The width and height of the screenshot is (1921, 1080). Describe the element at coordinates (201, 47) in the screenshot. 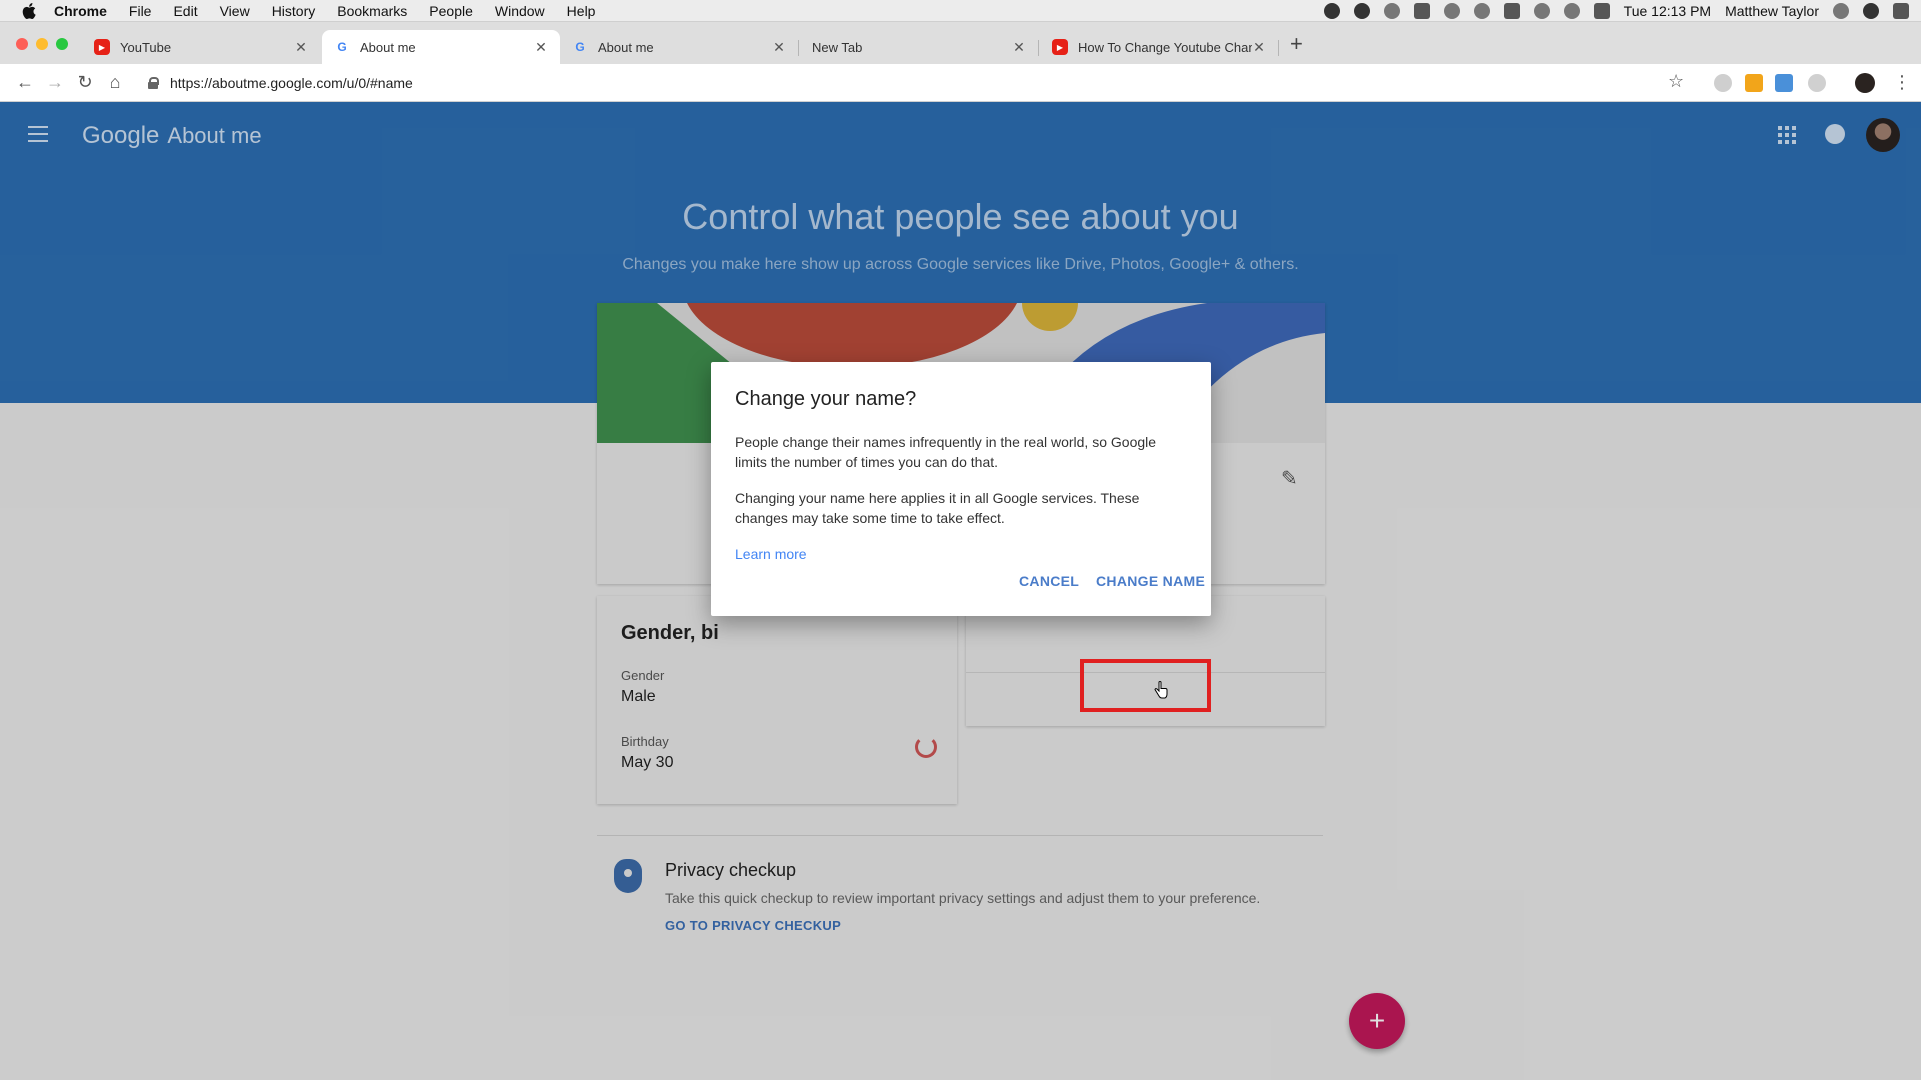

I see `tab-youtube: ▶ YouTube ✕` at that location.